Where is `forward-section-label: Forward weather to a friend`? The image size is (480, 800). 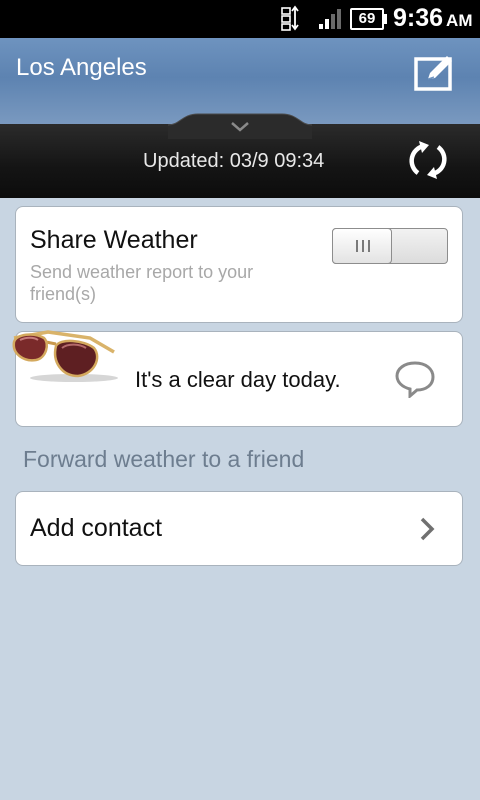
forward-section-label: Forward weather to a friend is located at coordinates (164, 459).